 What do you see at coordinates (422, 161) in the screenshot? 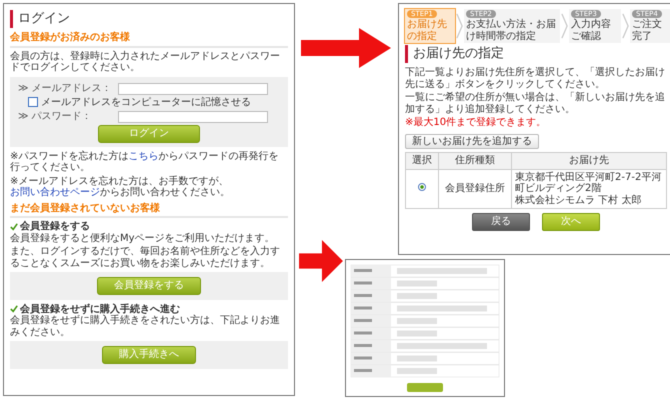
I see `column-header: 選択` at bounding box center [422, 161].